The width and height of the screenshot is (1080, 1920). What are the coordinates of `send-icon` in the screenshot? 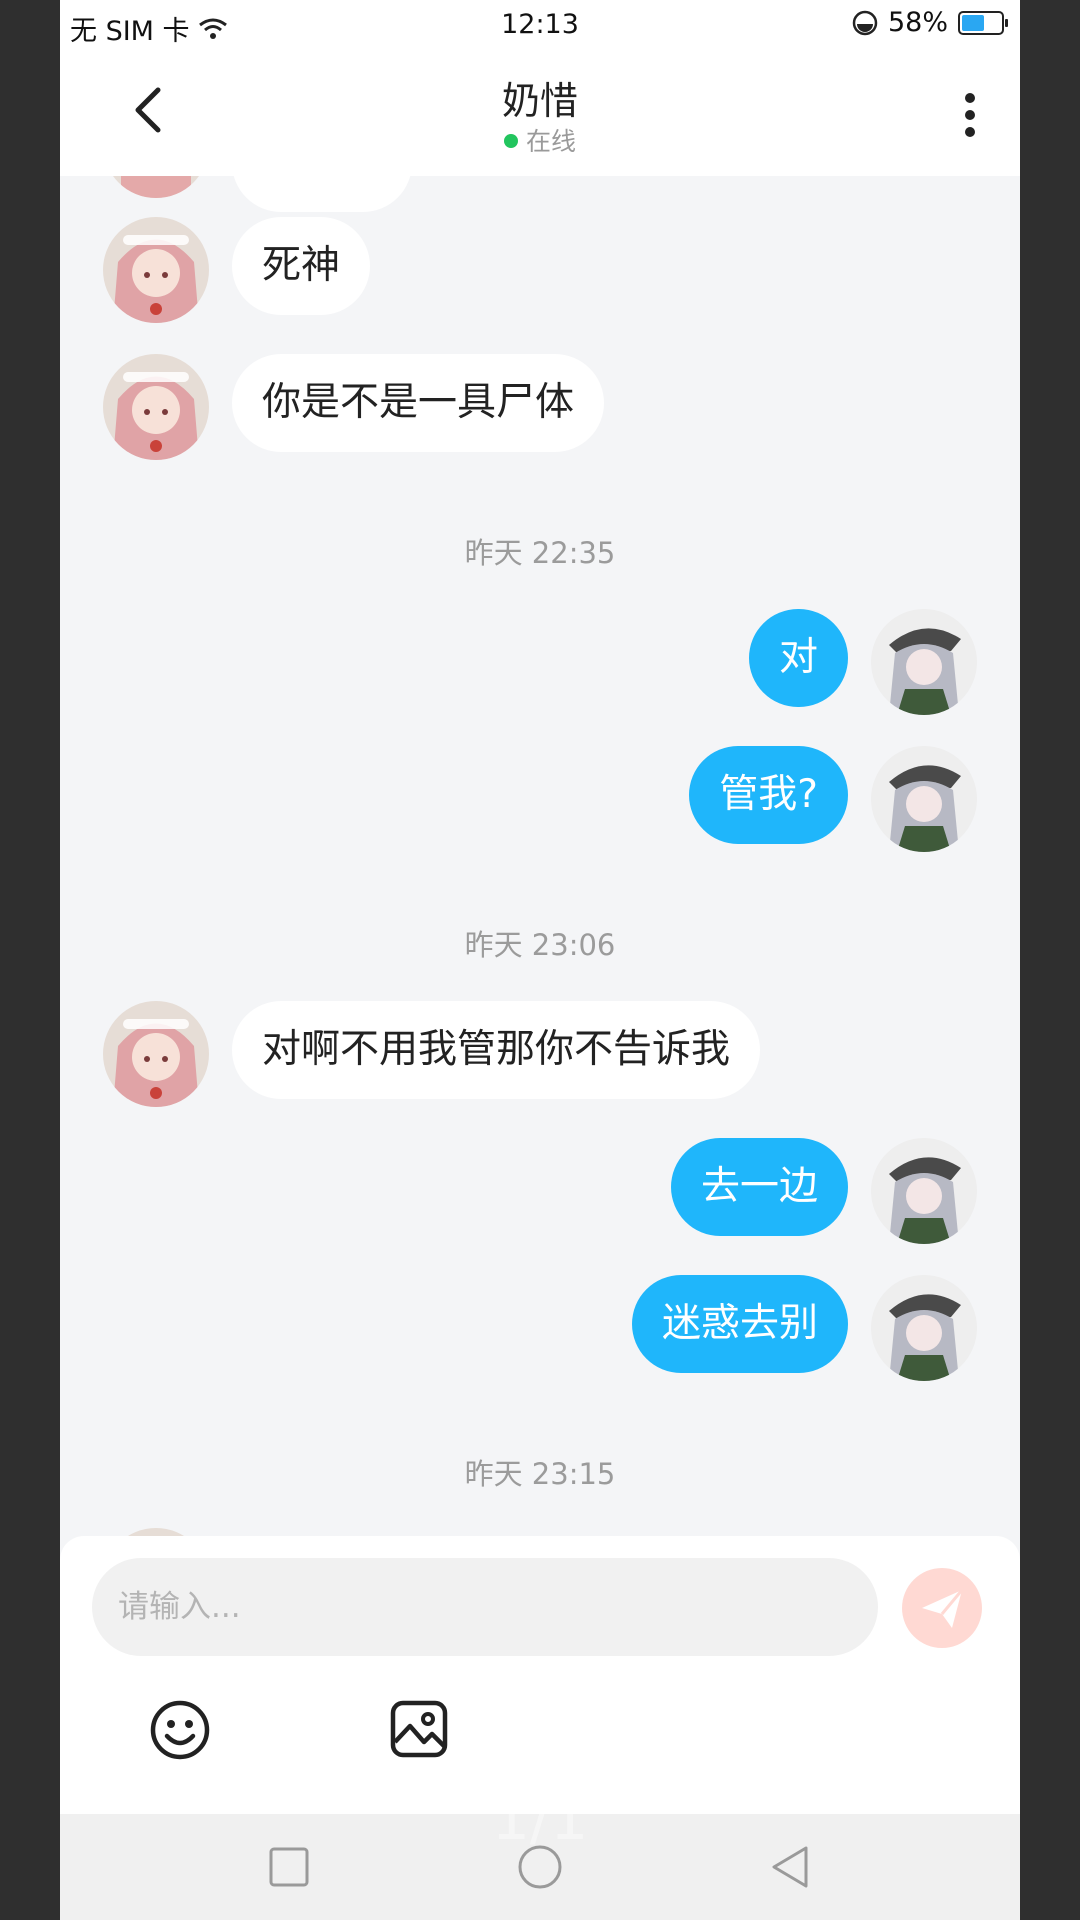 It's located at (943, 1608).